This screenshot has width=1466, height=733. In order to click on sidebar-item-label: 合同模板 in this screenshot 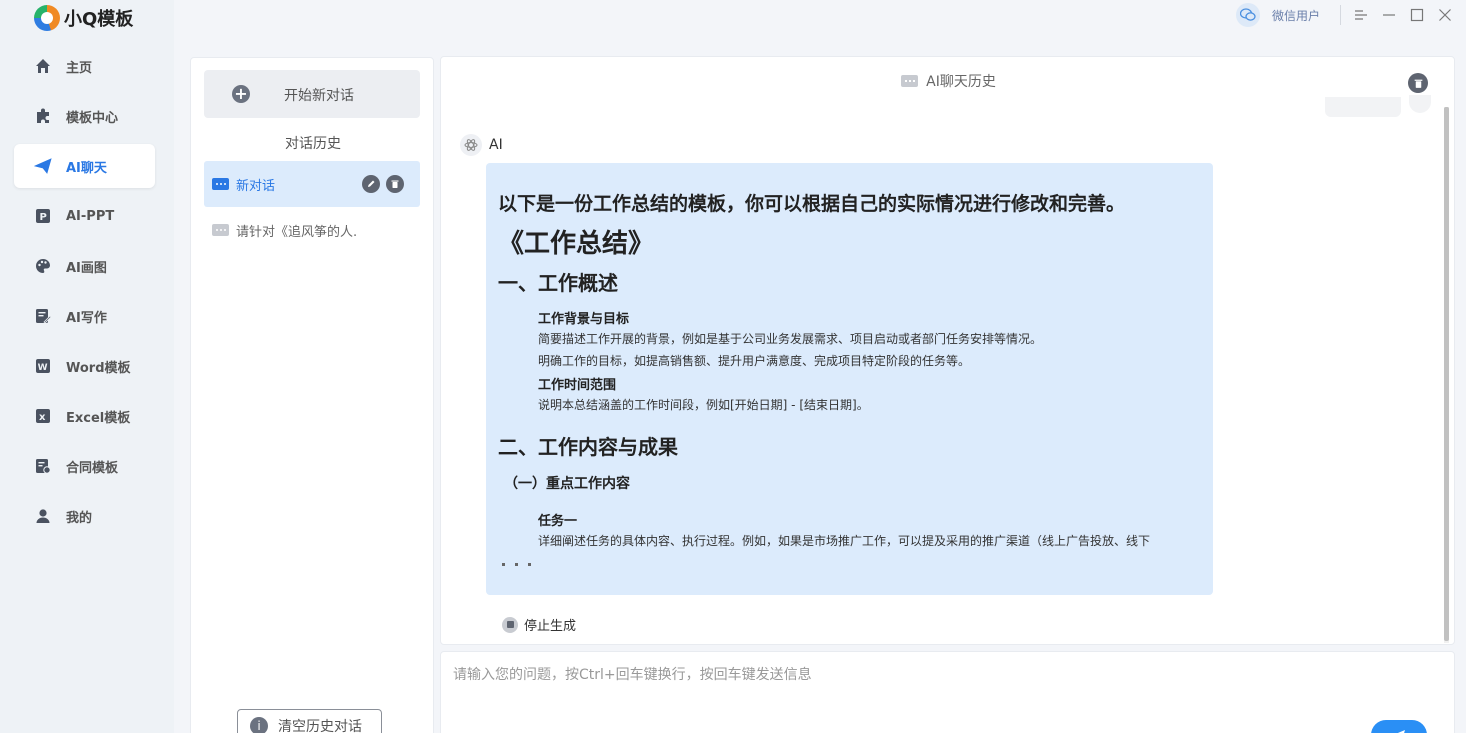, I will do `click(92, 468)`.